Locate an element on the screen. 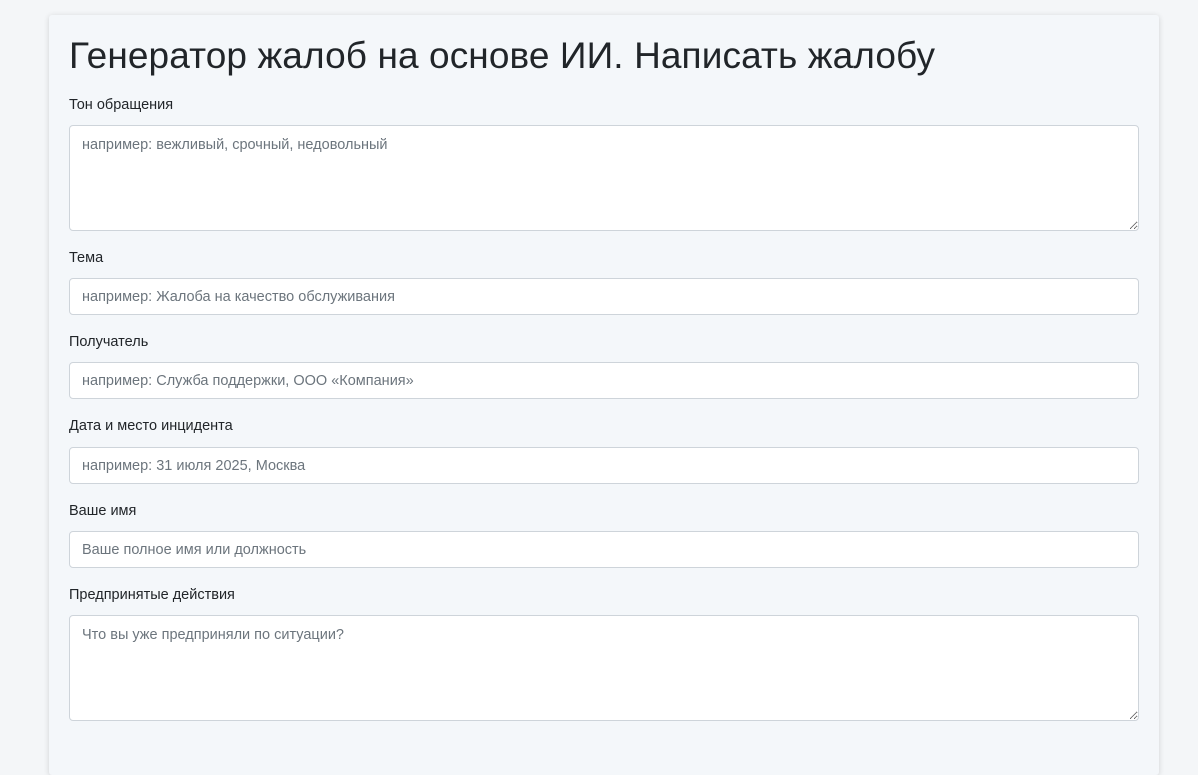  actions-textarea is located at coordinates (604, 668).